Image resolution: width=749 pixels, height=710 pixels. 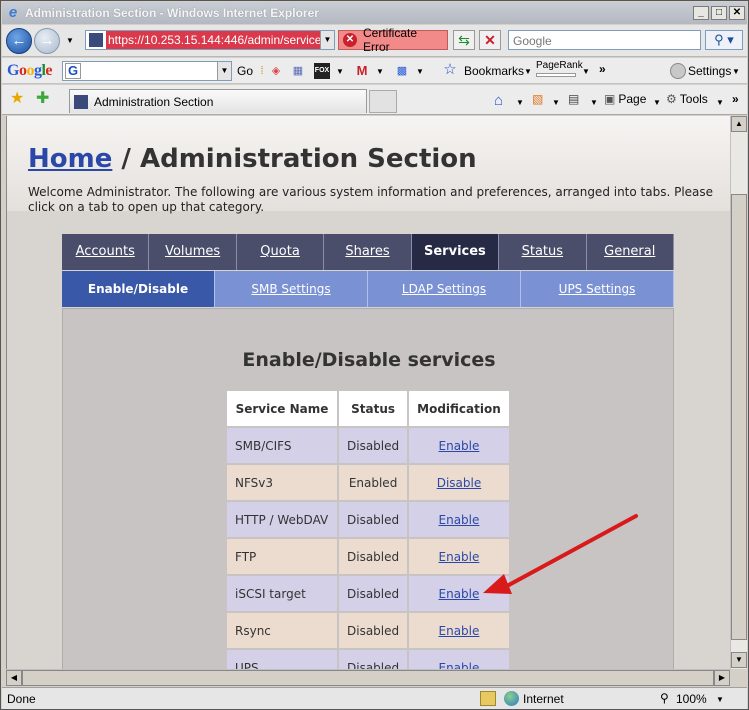 I want to click on horizontal-scrollbar: ◀ ▶, so click(x=368, y=677).